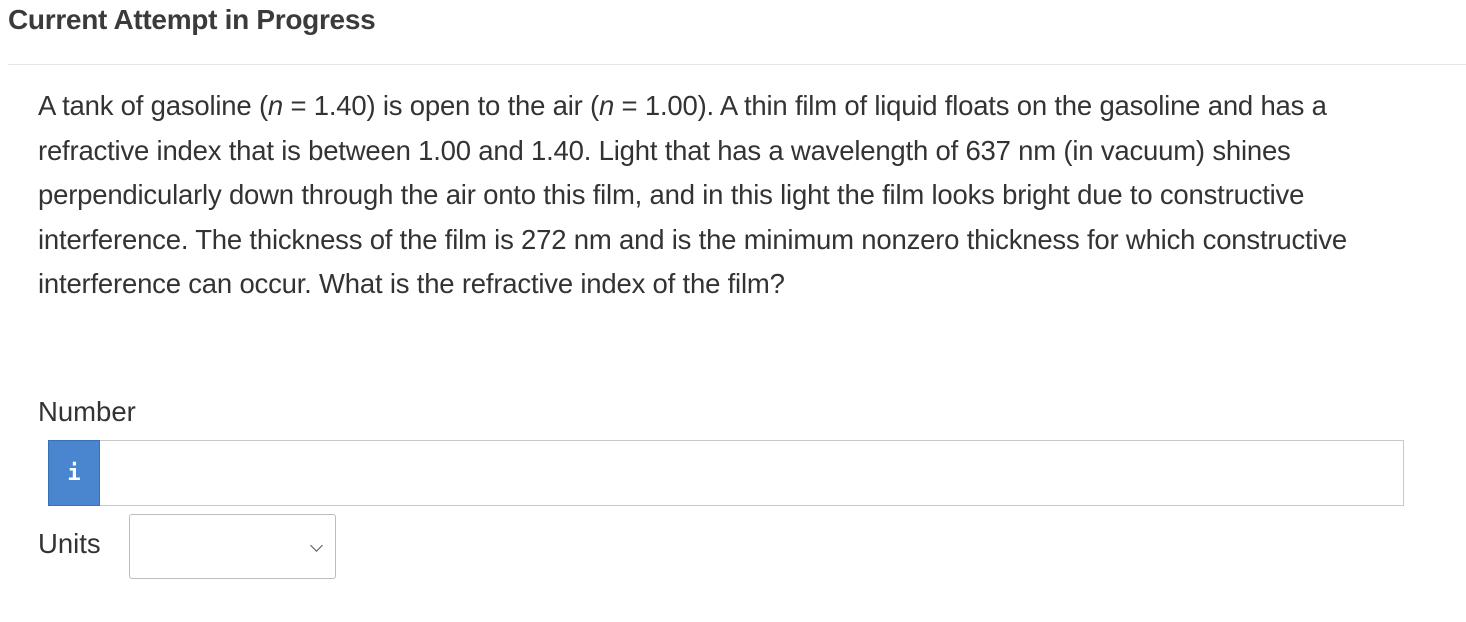 The width and height of the screenshot is (1466, 622). I want to click on question-text-part: A tank of gasoline (, so click(153, 105).